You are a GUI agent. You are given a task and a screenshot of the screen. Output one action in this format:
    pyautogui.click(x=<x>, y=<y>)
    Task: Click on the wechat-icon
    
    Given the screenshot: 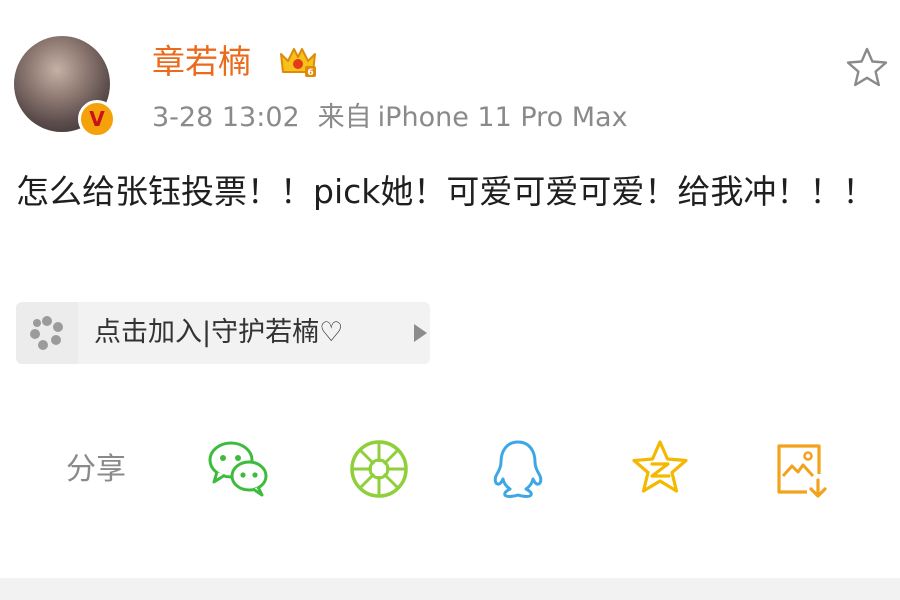 What is the action you would take?
    pyautogui.click(x=238, y=468)
    